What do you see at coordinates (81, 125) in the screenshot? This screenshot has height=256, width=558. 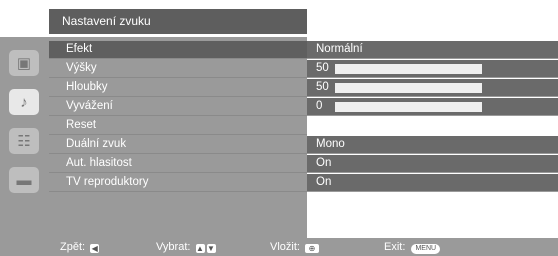 I see `menu-item-label: Reset` at bounding box center [81, 125].